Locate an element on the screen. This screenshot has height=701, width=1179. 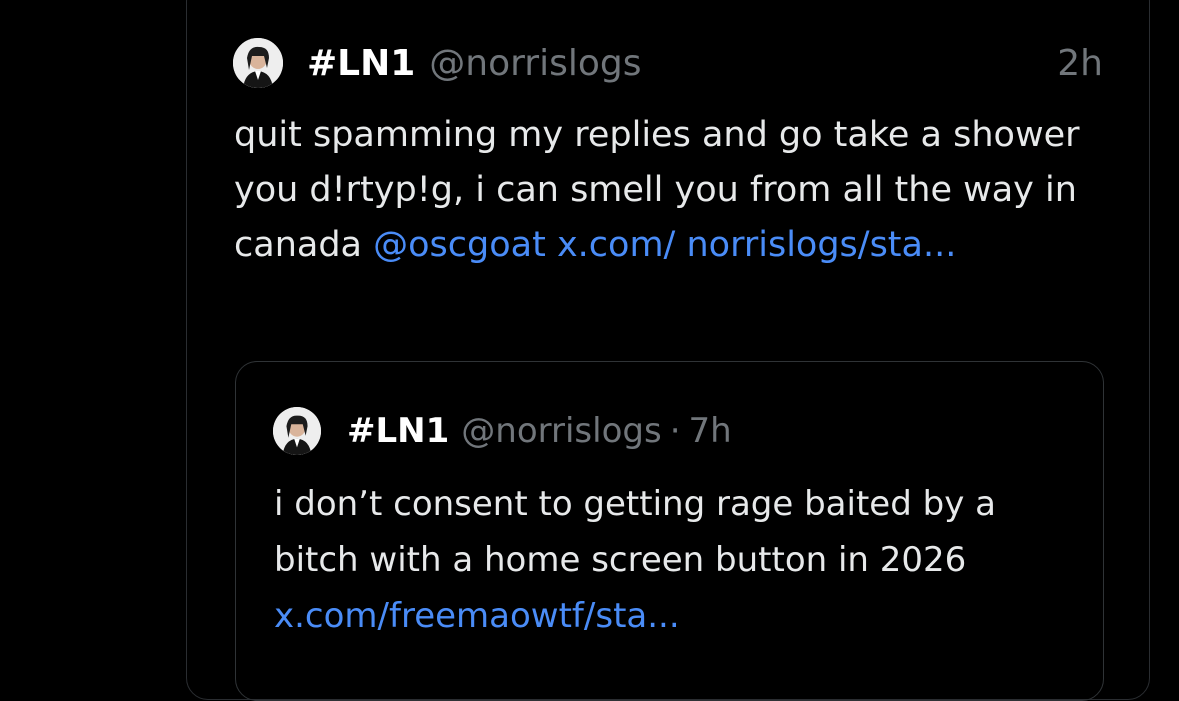
avatar is located at coordinates (258, 63).